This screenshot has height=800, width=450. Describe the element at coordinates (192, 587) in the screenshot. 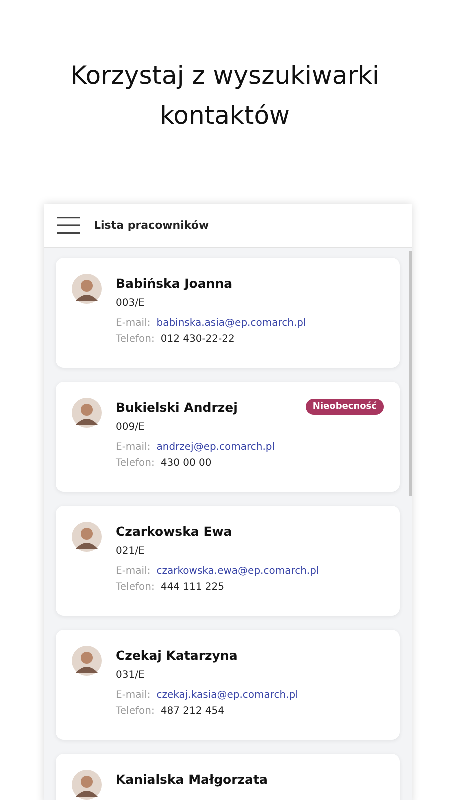

I see `phone-number: 444 111 225` at that location.